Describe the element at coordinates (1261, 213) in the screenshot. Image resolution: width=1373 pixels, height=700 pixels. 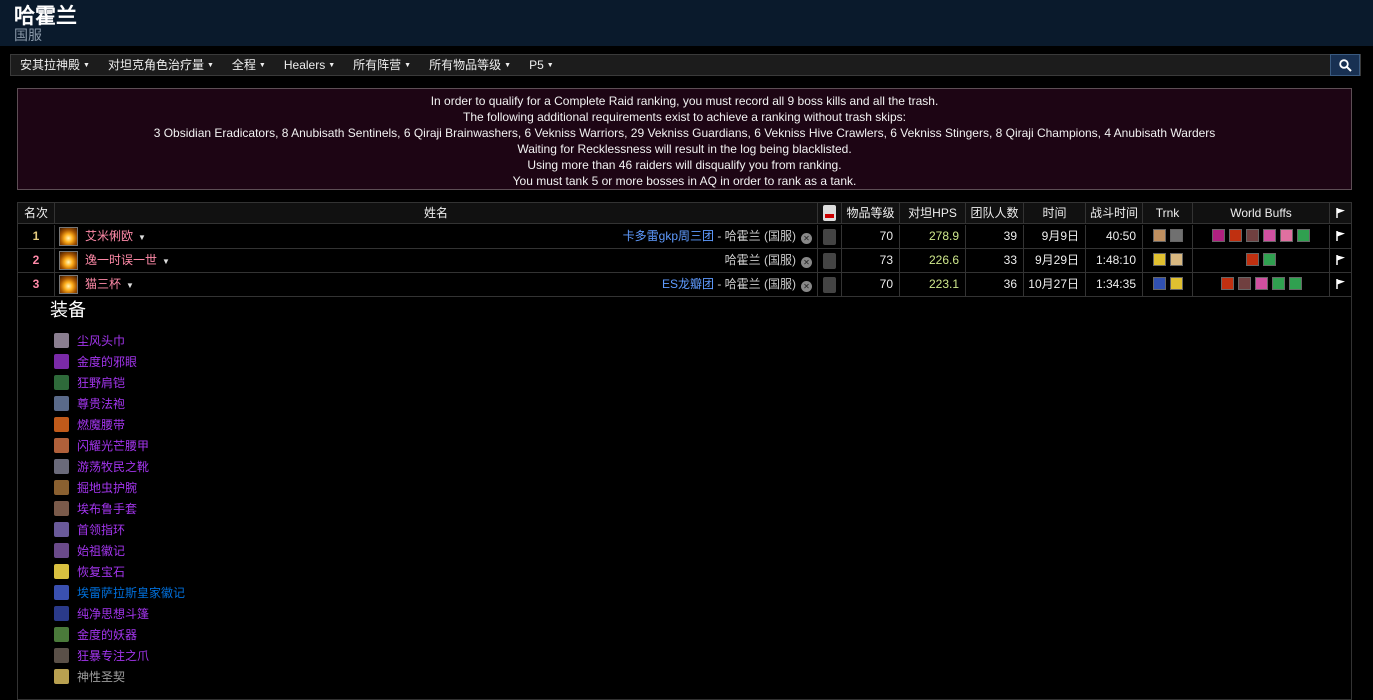
I see `col-header-buffs: World Buffs` at that location.